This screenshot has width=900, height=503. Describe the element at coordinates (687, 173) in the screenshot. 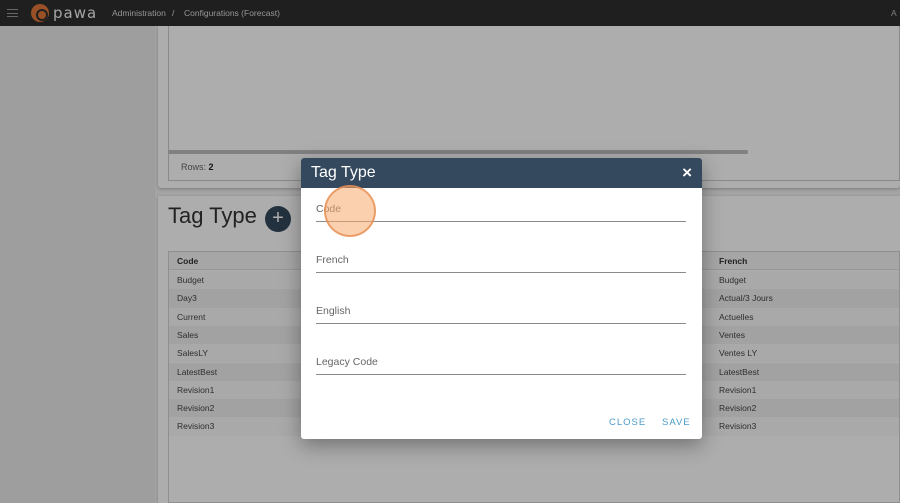

I see `close-icon: ×` at that location.